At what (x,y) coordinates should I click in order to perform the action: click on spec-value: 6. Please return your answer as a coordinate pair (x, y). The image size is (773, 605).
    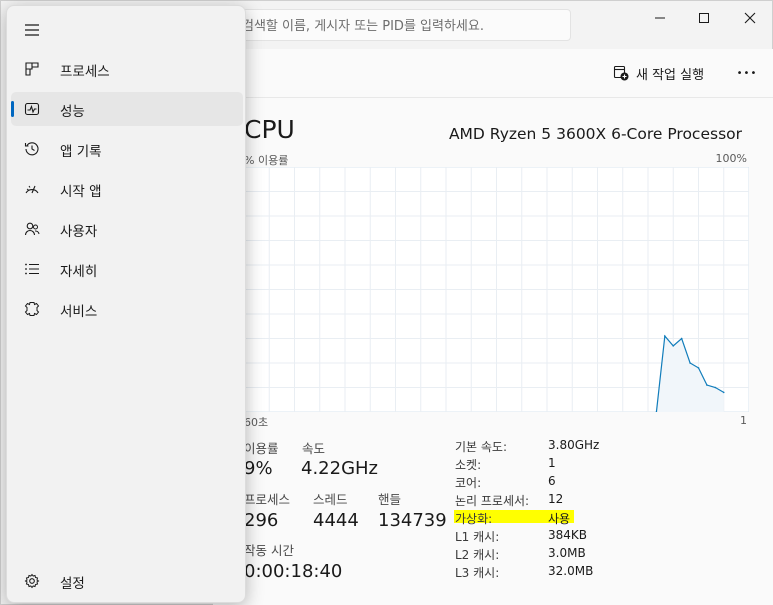
    Looking at the image, I should click on (552, 481).